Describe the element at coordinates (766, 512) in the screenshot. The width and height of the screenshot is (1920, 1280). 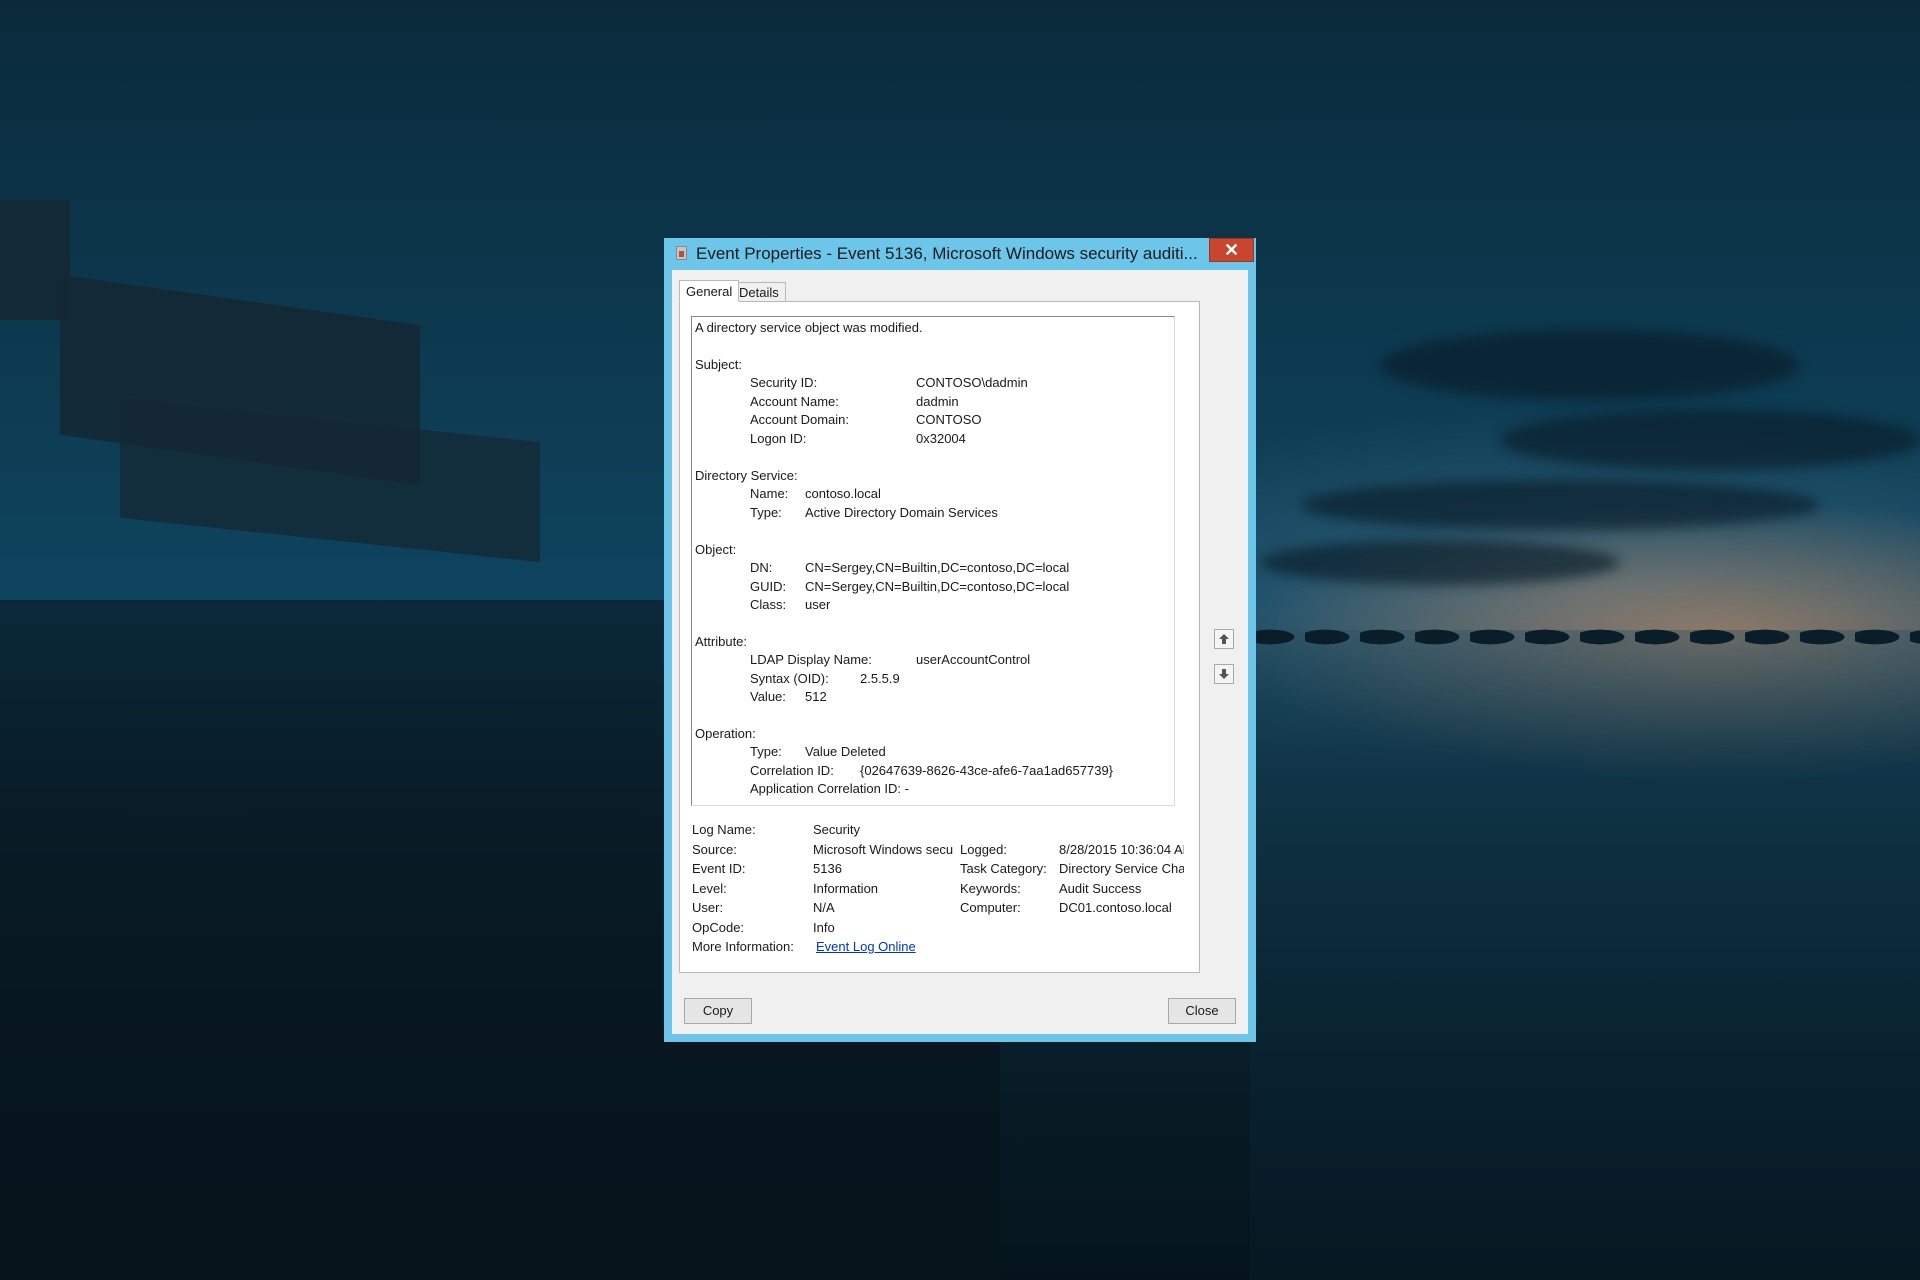
I see `ds-type-label: Type:` at that location.